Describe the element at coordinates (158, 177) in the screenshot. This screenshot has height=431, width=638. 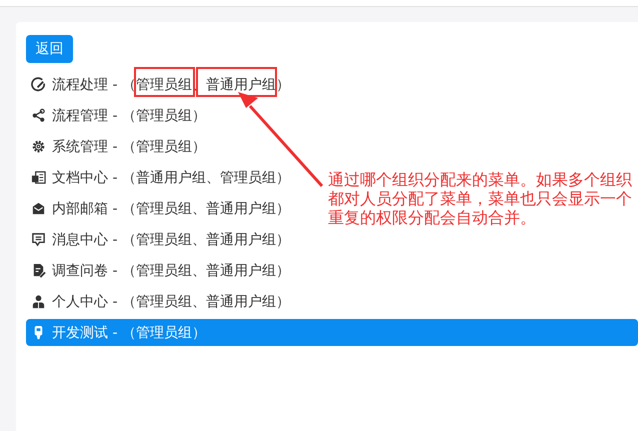
I see `menu-item: 文档中心 - （普通用户组、管理员组）` at that location.